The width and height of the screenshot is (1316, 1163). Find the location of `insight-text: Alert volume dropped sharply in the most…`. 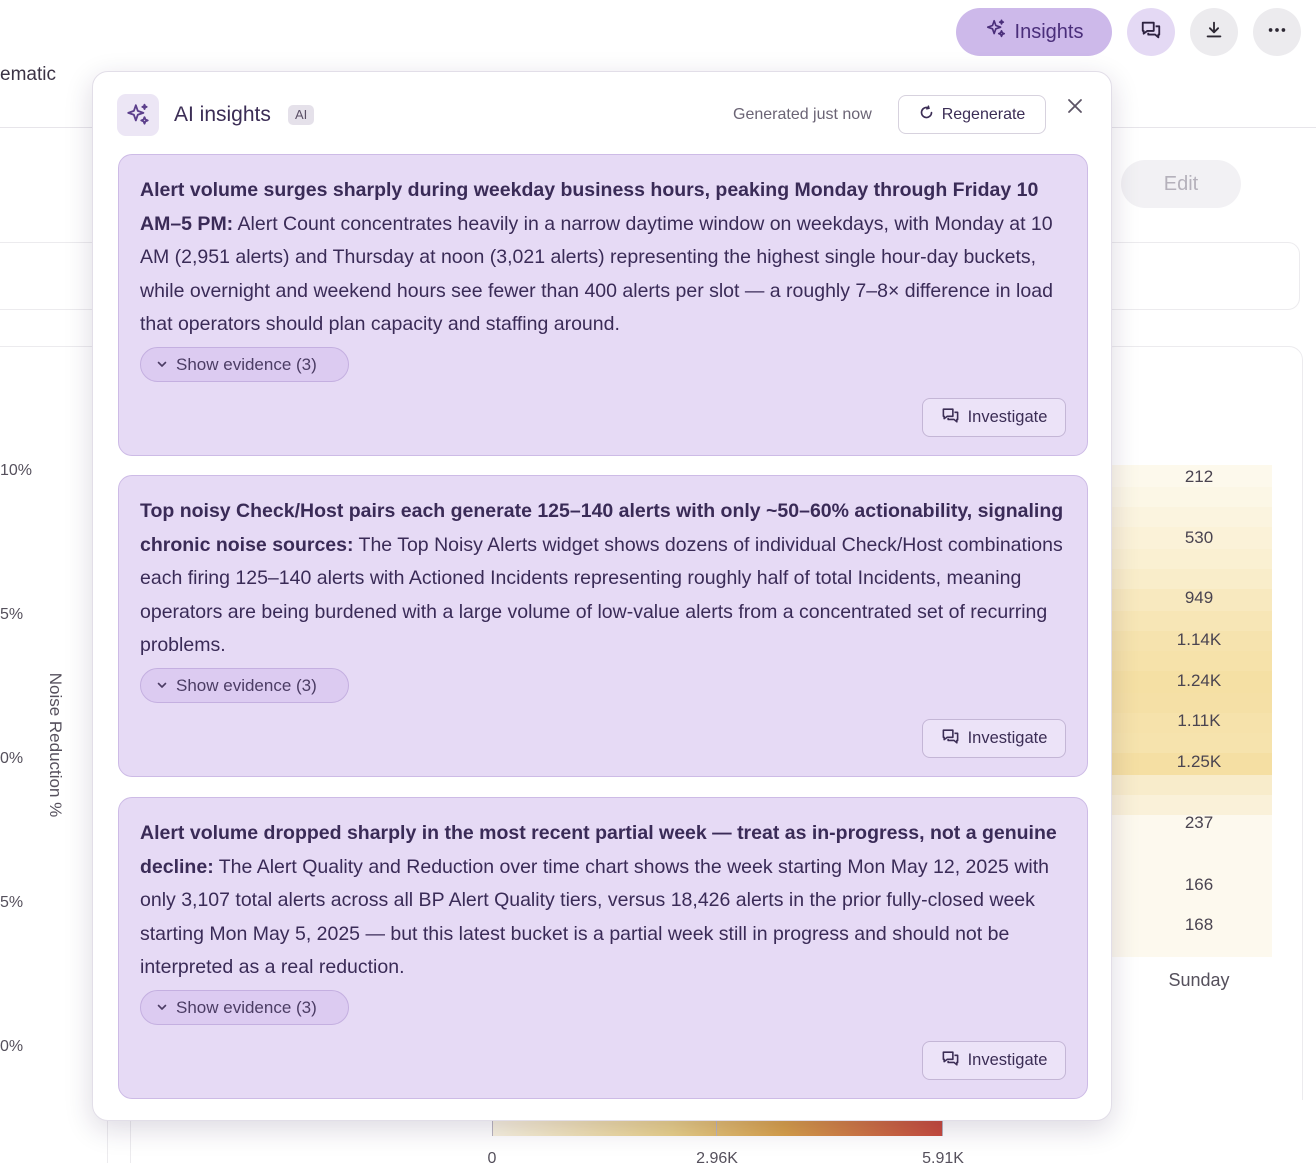

insight-text: Alert volume dropped sharply in the most… is located at coordinates (602, 901).